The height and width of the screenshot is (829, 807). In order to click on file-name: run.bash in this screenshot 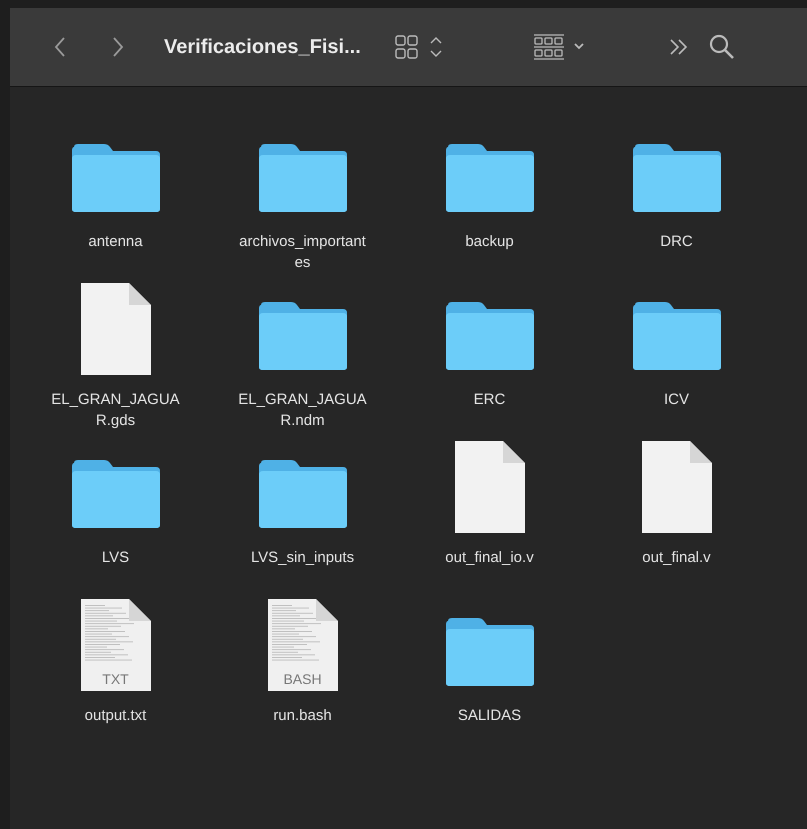, I will do `click(302, 716)`.